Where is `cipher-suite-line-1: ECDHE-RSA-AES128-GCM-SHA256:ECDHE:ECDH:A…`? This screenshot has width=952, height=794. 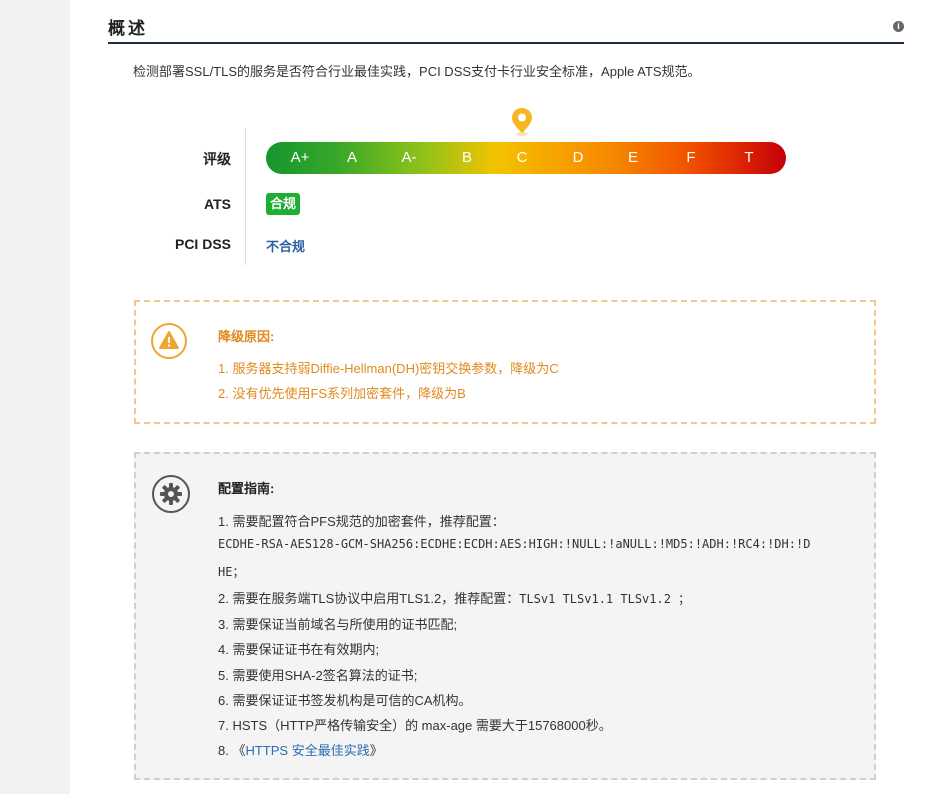
cipher-suite-line-1: ECDHE-RSA-AES128-GCM-SHA256:ECDHE:ECDH:A… is located at coordinates (514, 544).